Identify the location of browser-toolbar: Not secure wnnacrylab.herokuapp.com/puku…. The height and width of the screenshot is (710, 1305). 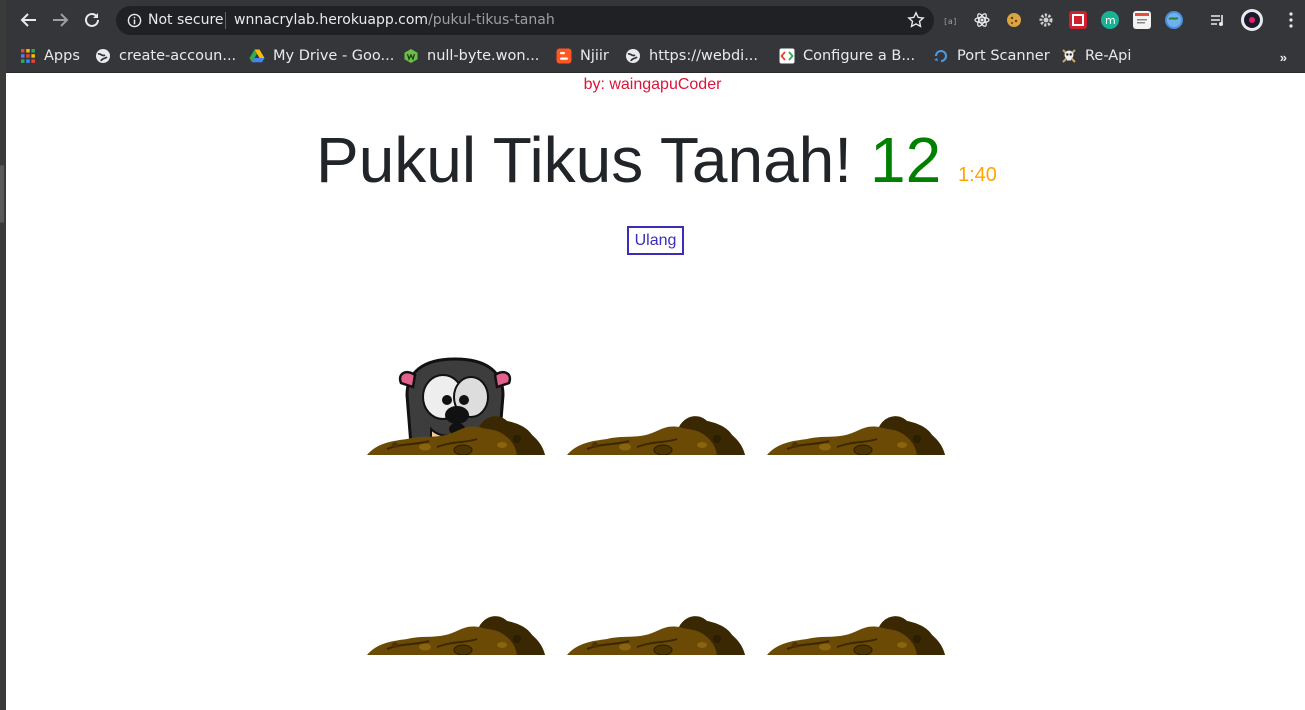
(655, 20).